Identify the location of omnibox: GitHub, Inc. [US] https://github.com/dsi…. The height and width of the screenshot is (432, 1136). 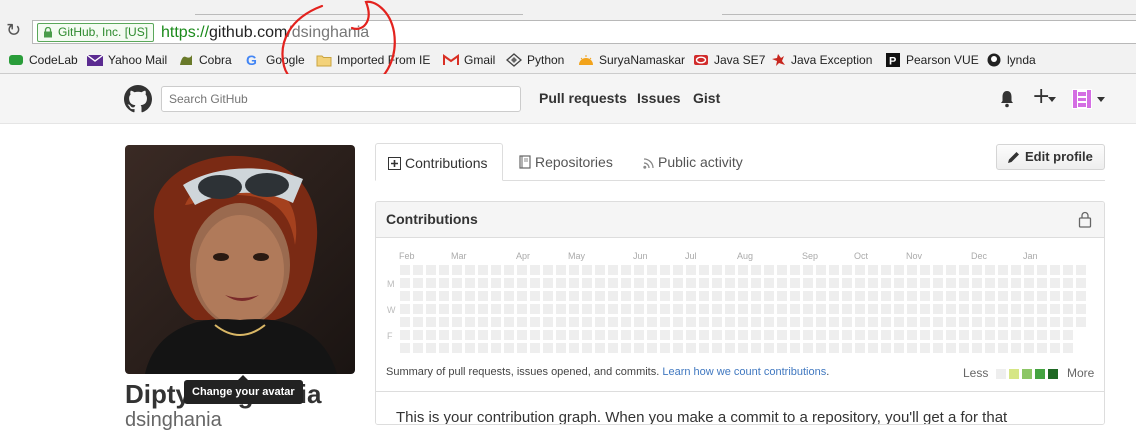
(584, 32).